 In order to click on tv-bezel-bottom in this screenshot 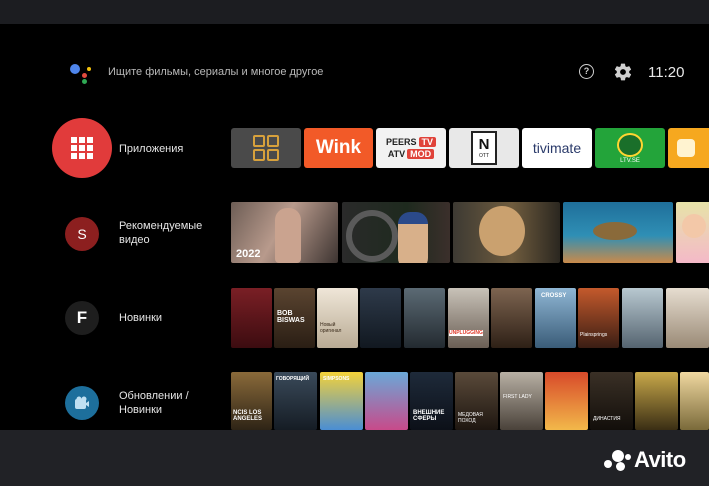, I will do `click(354, 458)`.